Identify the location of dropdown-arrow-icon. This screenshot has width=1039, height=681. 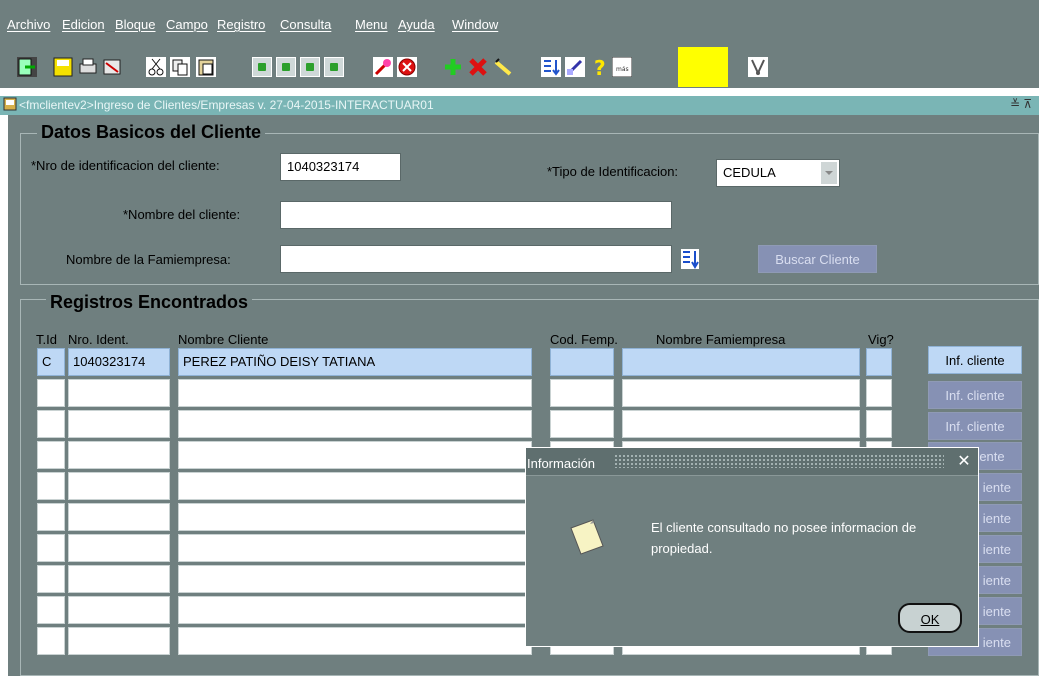
(829, 173).